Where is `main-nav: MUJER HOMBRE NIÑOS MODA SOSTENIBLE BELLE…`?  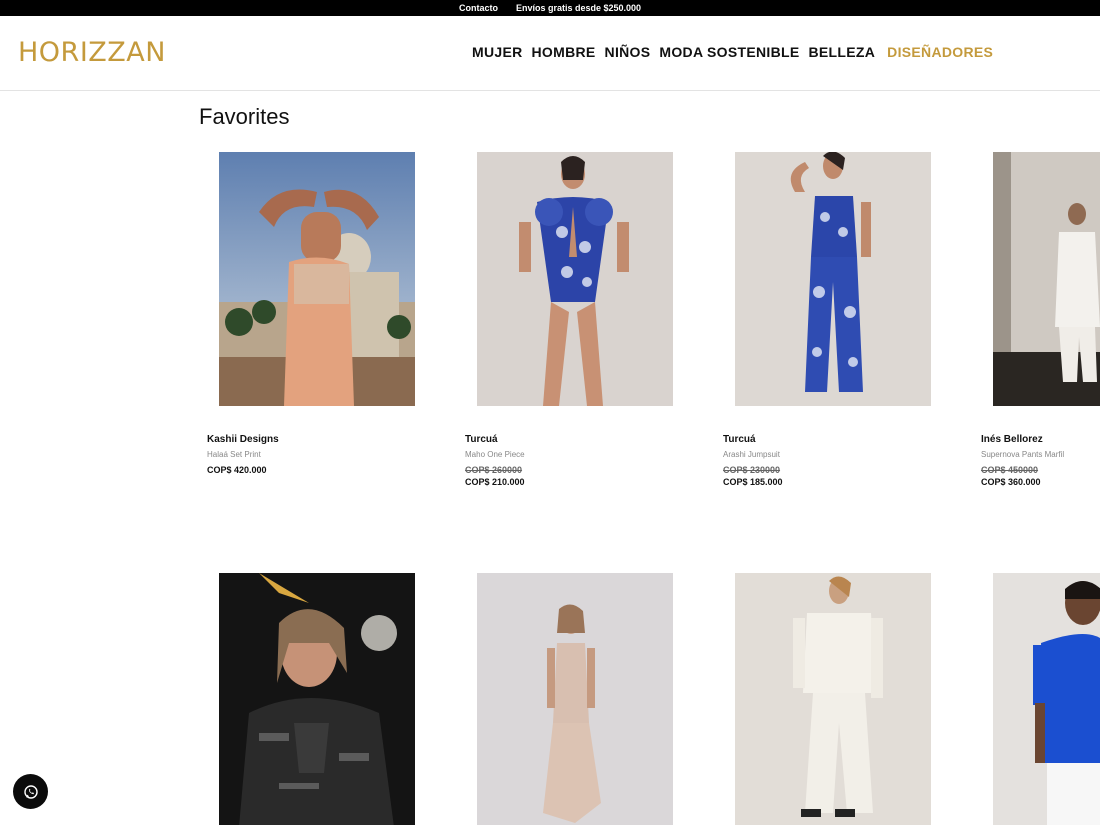 main-nav: MUJER HOMBRE NIÑOS MODA SOSTENIBLE BELLE… is located at coordinates (732, 52).